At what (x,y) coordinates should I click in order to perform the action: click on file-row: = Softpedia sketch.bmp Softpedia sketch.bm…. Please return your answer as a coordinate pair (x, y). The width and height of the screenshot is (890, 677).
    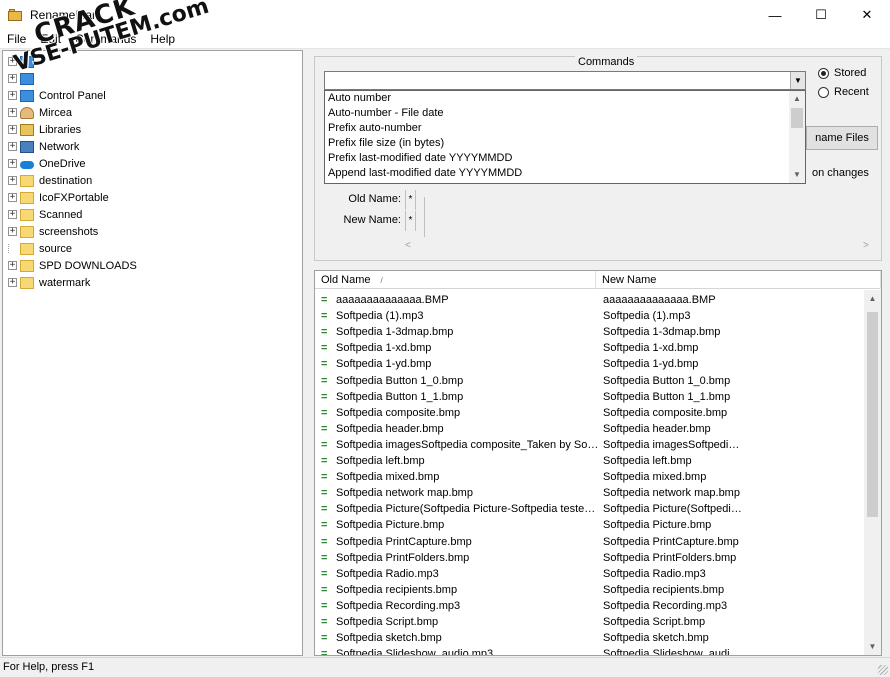
    Looking at the image, I should click on (590, 638).